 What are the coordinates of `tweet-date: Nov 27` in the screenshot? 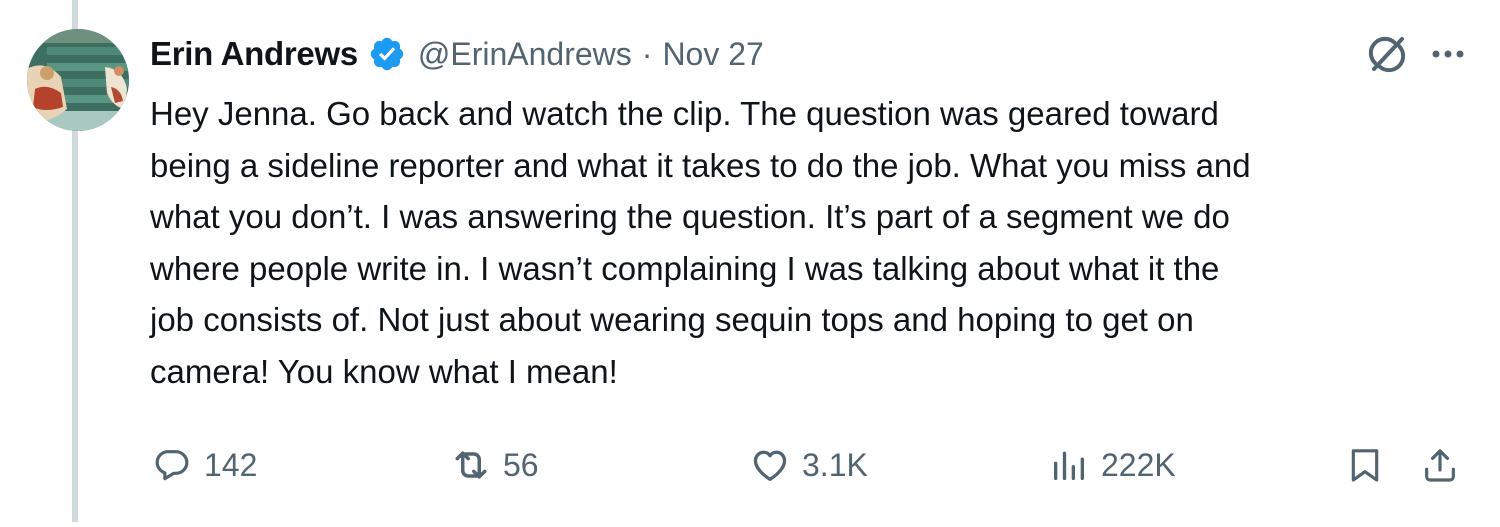 It's located at (712, 54).